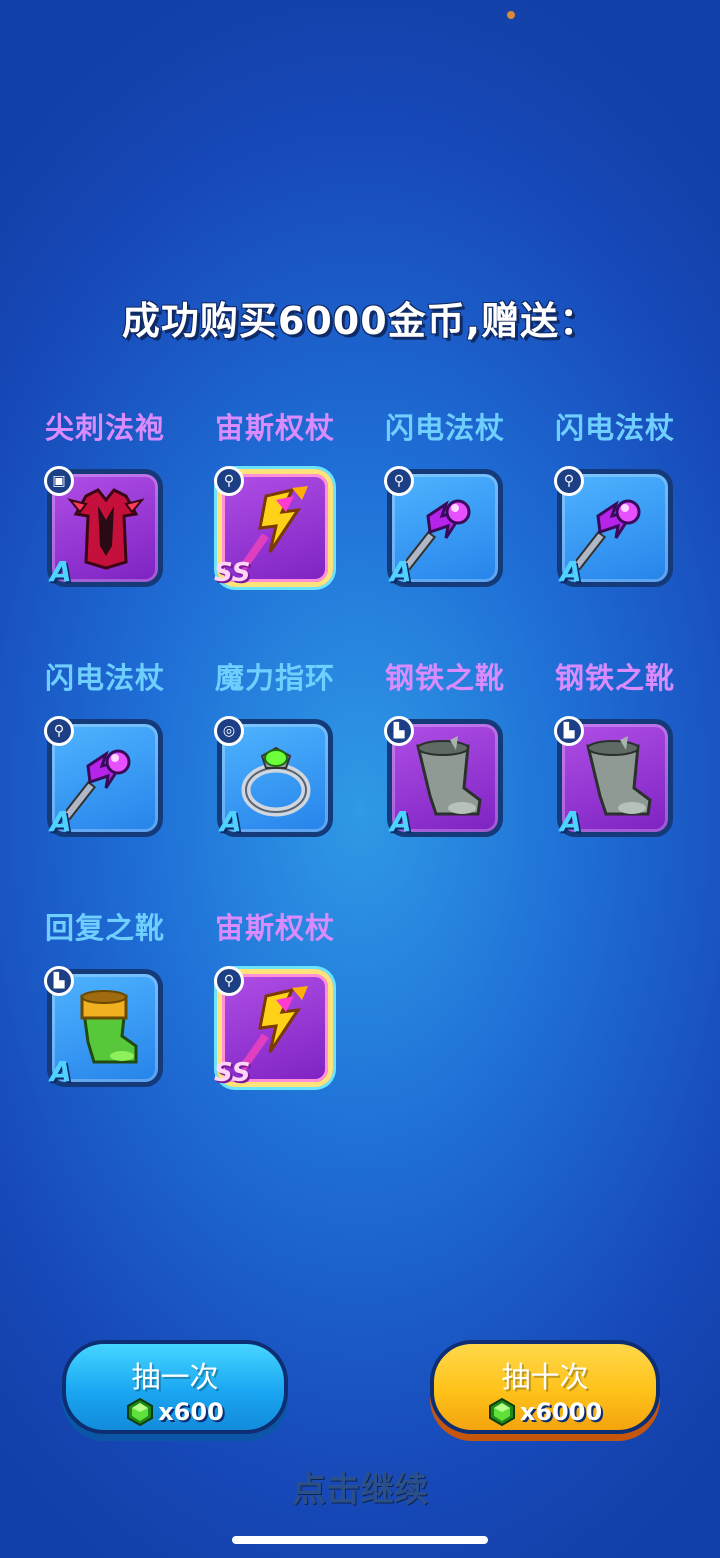  Describe the element at coordinates (229, 731) in the screenshot. I see `ring-slot-icon: ◎` at that location.